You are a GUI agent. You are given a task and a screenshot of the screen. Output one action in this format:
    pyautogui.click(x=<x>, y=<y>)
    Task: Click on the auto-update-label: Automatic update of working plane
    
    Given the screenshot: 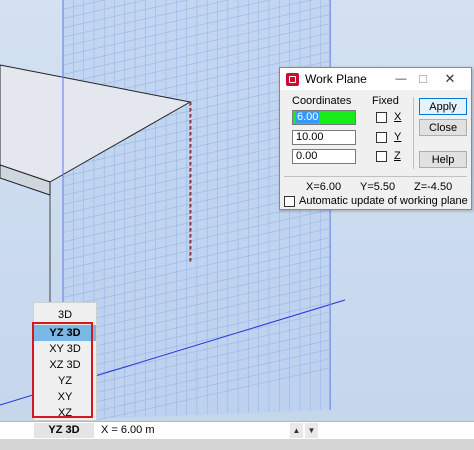 What is the action you would take?
    pyautogui.click(x=383, y=201)
    